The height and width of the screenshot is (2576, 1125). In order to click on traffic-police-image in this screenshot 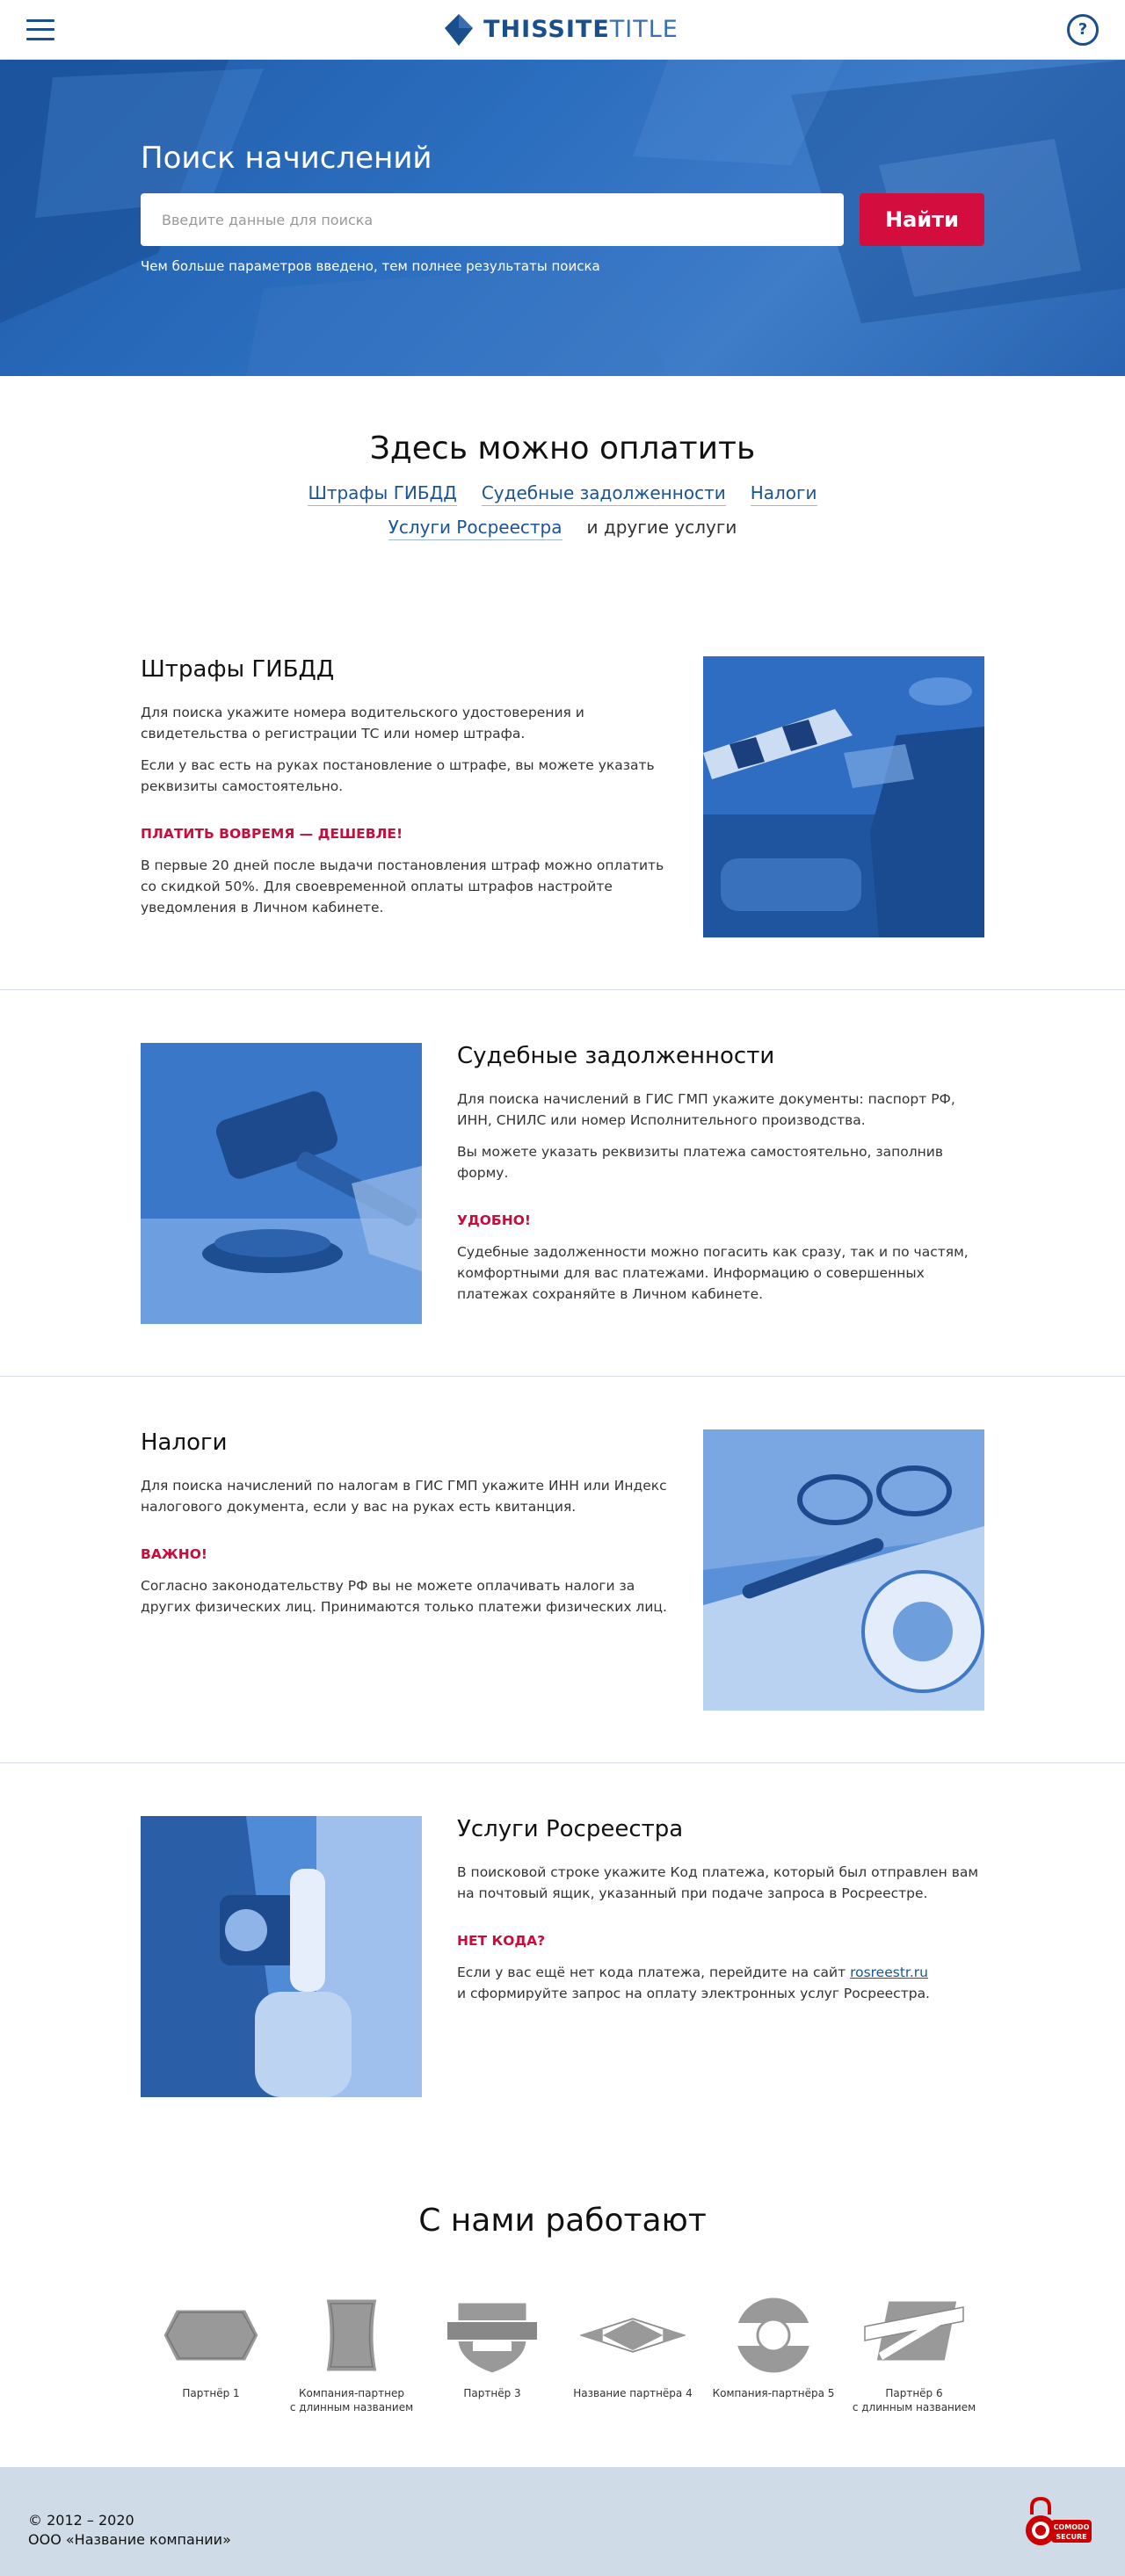, I will do `click(843, 796)`.